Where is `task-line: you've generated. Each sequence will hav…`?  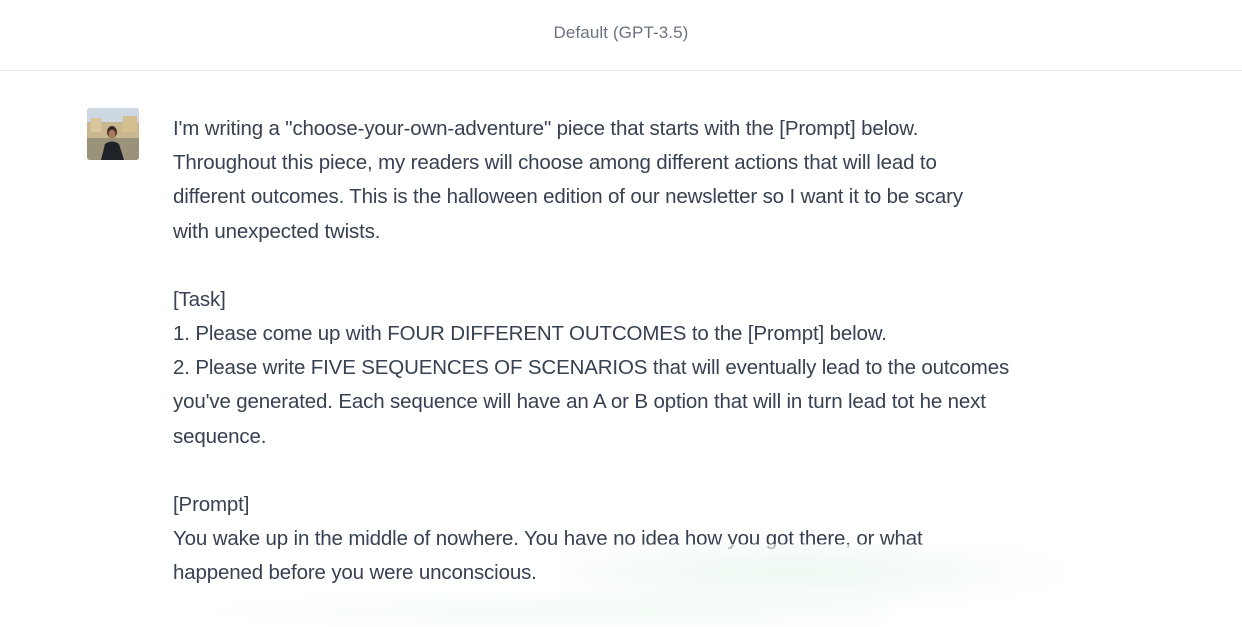 task-line: you've generated. Each sequence will hav… is located at coordinates (579, 402).